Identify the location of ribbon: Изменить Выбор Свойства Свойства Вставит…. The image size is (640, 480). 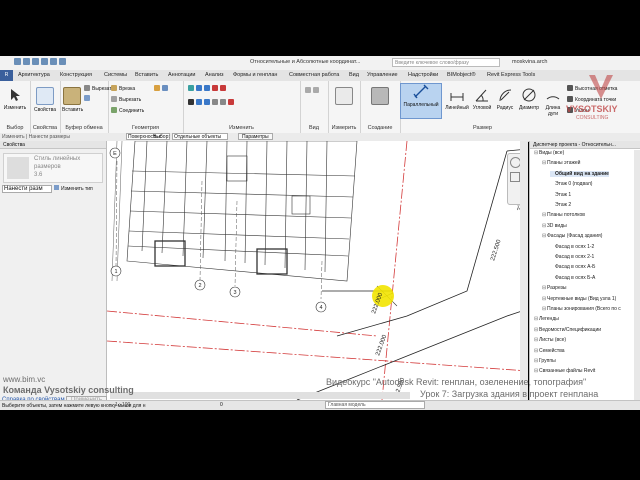
(320, 107).